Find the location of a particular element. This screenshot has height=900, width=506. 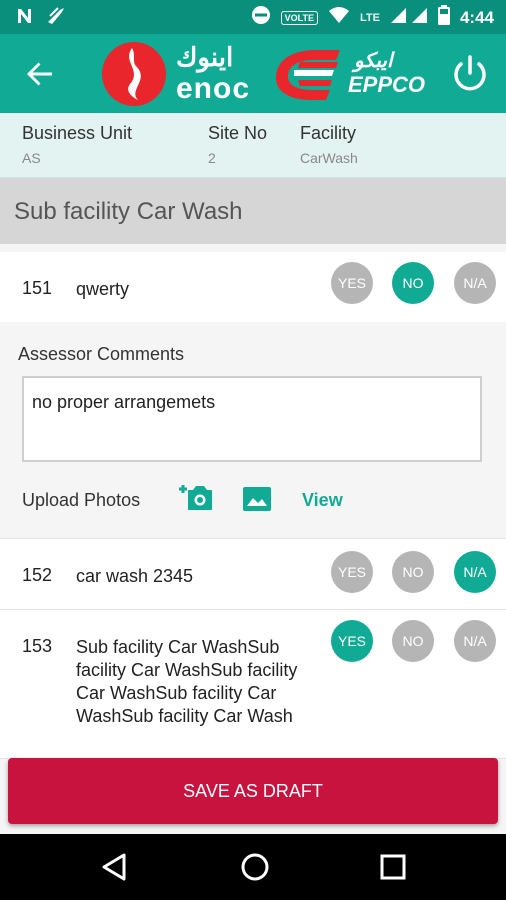

facility: Facility CarWash is located at coordinates (329, 144).